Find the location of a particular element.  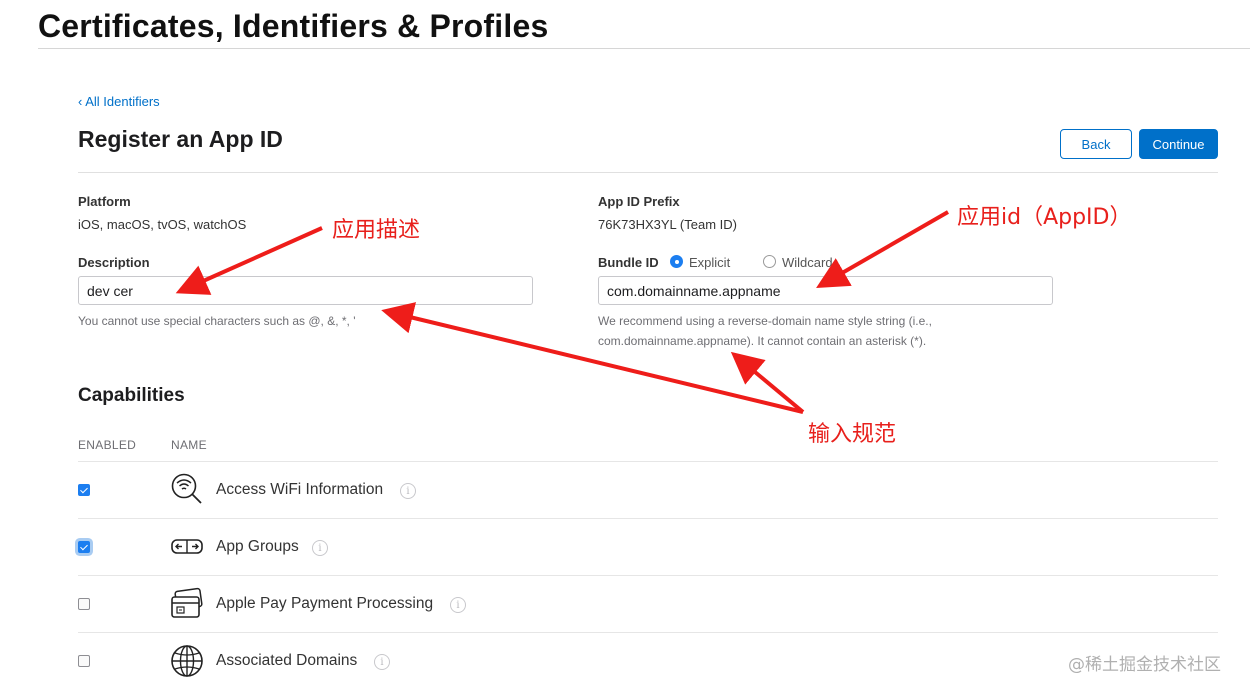

wildcard-radio is located at coordinates (769, 261).